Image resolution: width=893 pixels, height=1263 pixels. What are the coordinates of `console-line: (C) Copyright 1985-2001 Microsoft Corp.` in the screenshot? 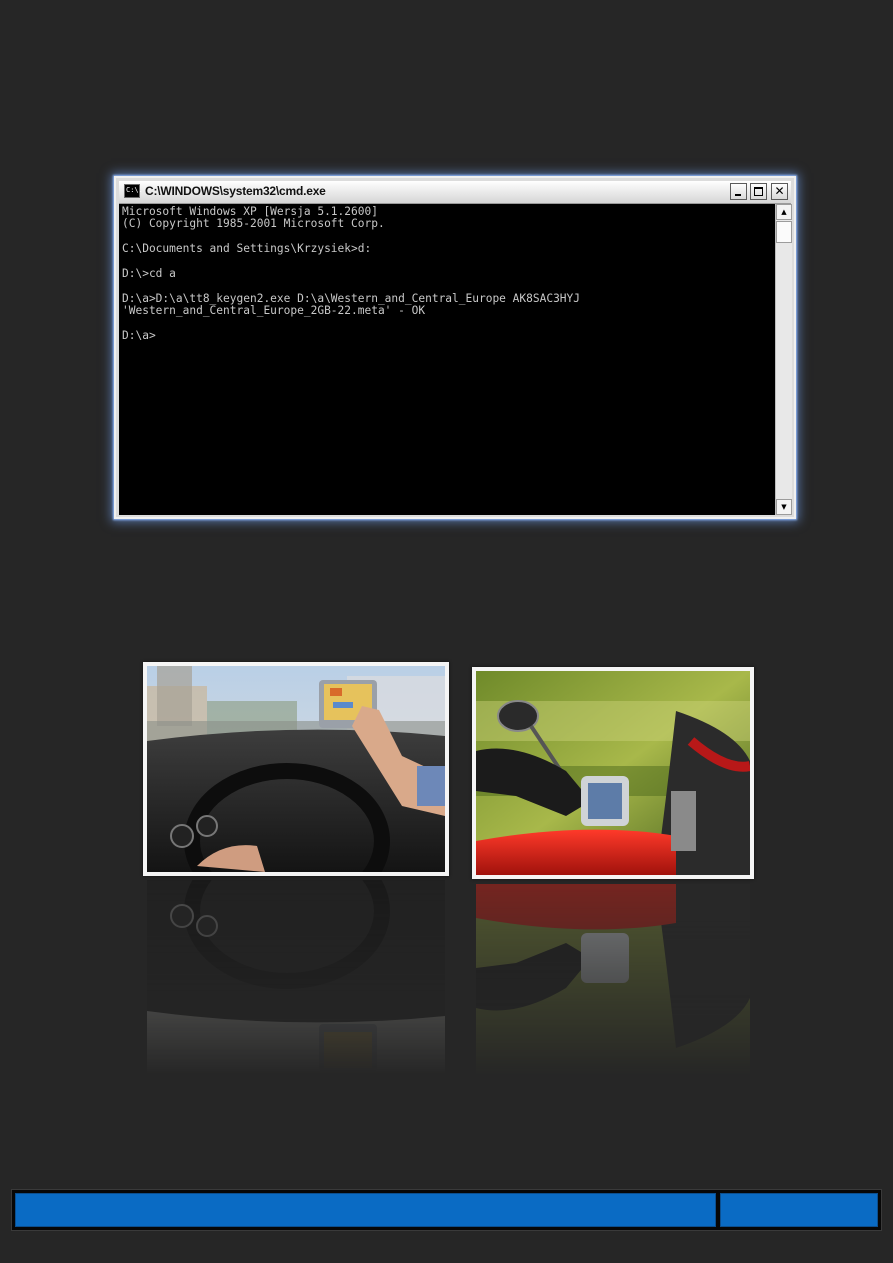 It's located at (253, 224).